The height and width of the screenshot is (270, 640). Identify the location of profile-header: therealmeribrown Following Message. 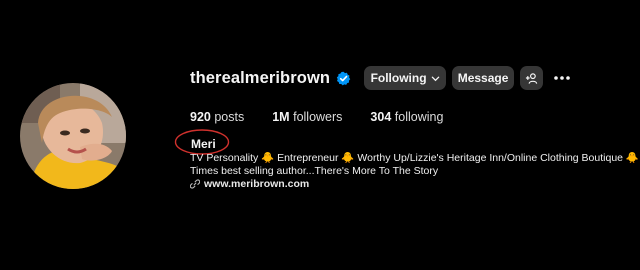
(380, 78).